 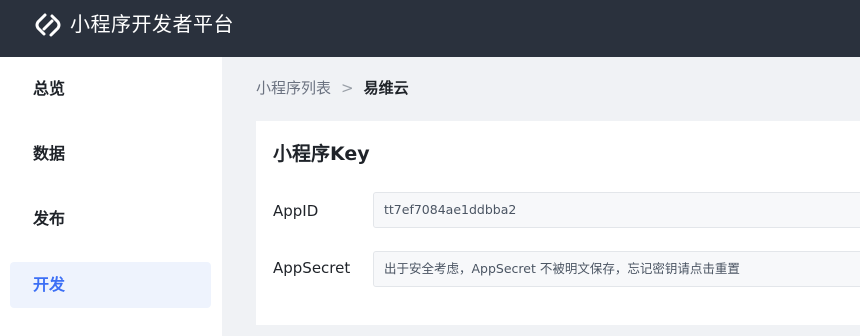 What do you see at coordinates (110, 285) in the screenshot?
I see `sidebar-item-develop: 开发` at bounding box center [110, 285].